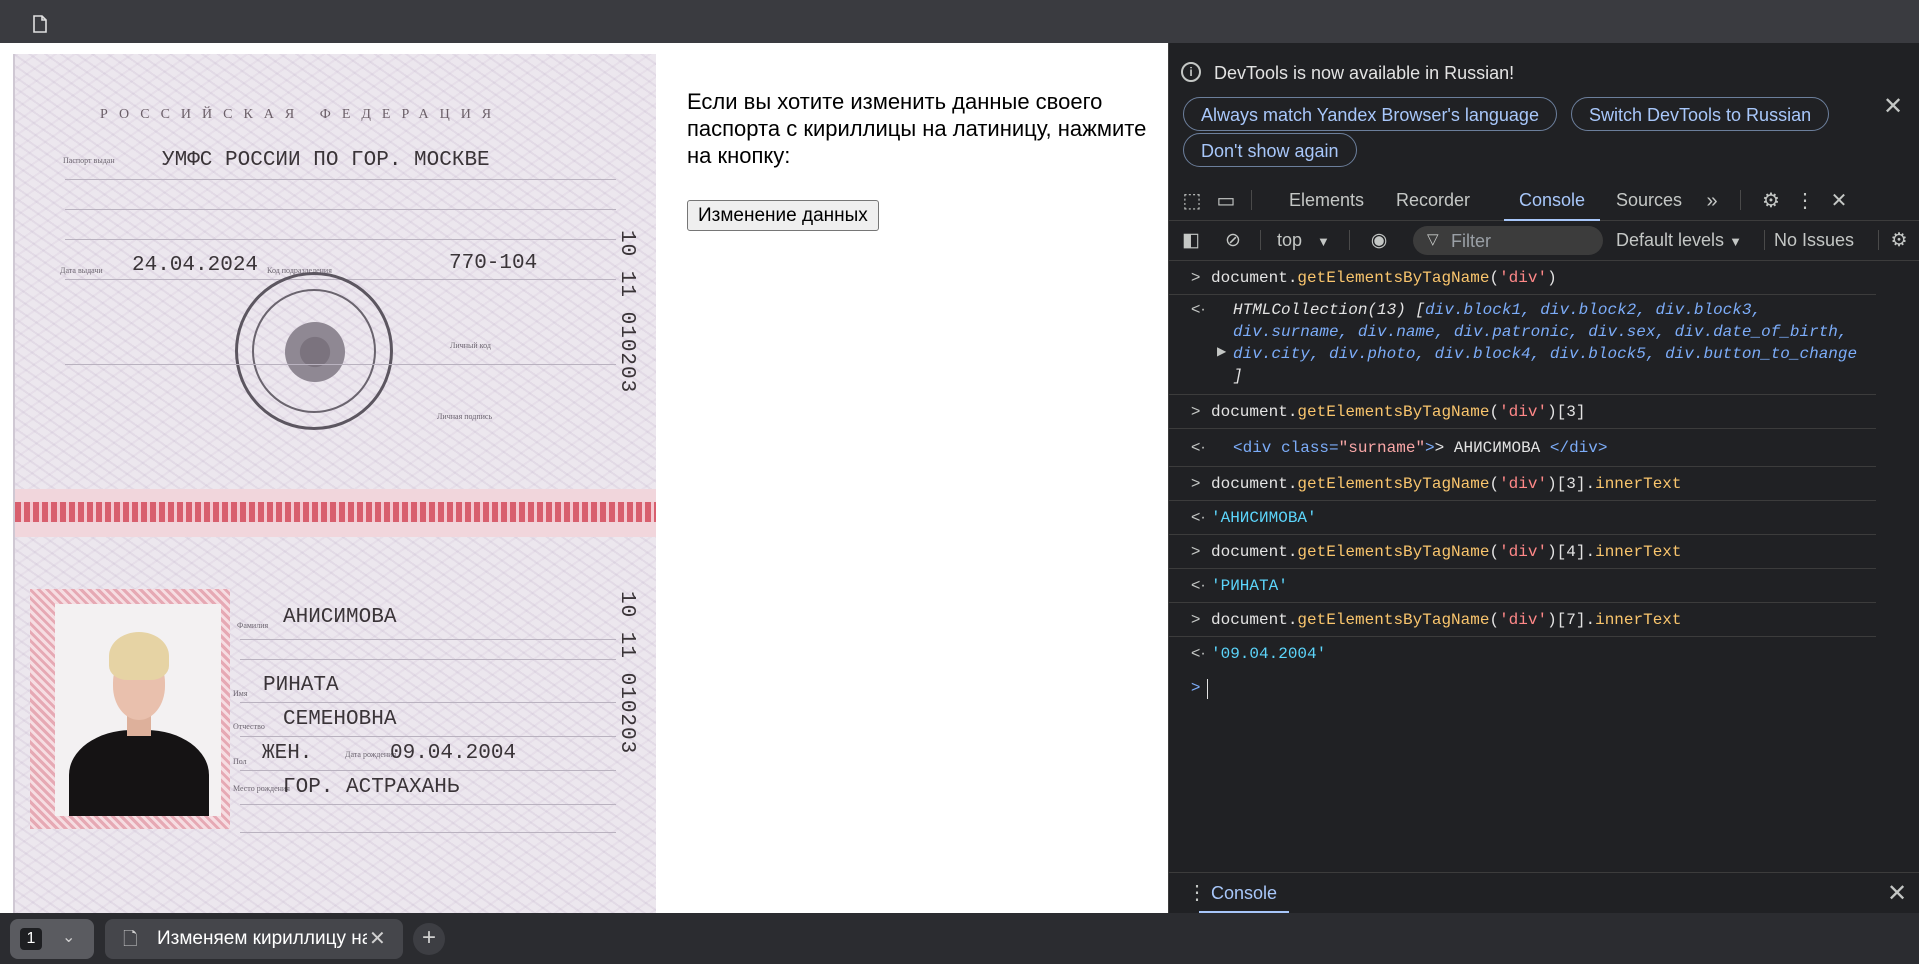  I want to click on drawer-tab-console: Console, so click(1244, 893).